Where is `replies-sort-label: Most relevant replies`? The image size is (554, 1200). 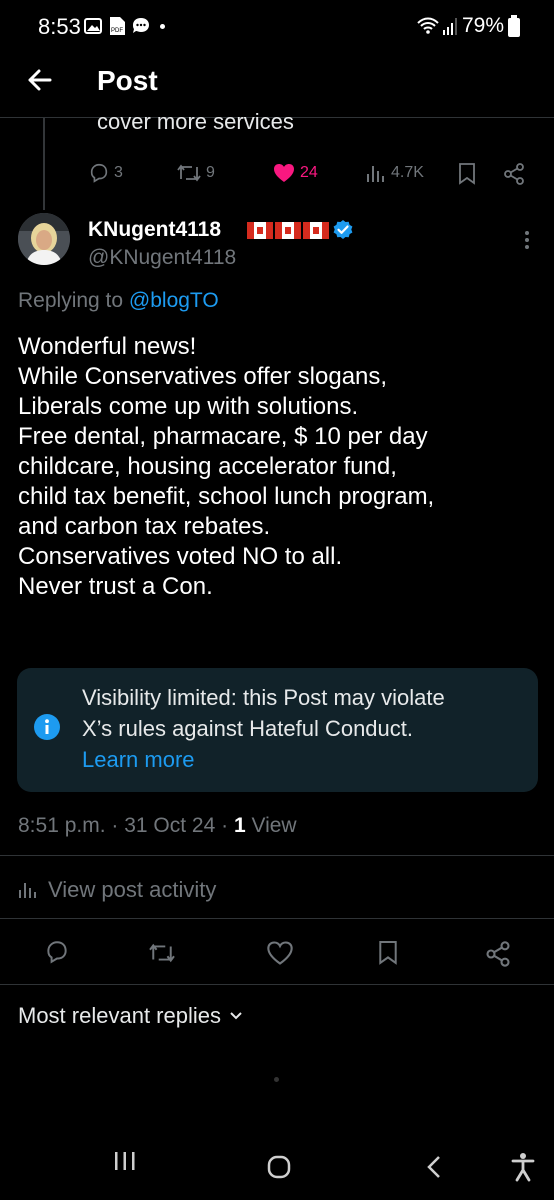 replies-sort-label: Most relevant replies is located at coordinates (119, 1015).